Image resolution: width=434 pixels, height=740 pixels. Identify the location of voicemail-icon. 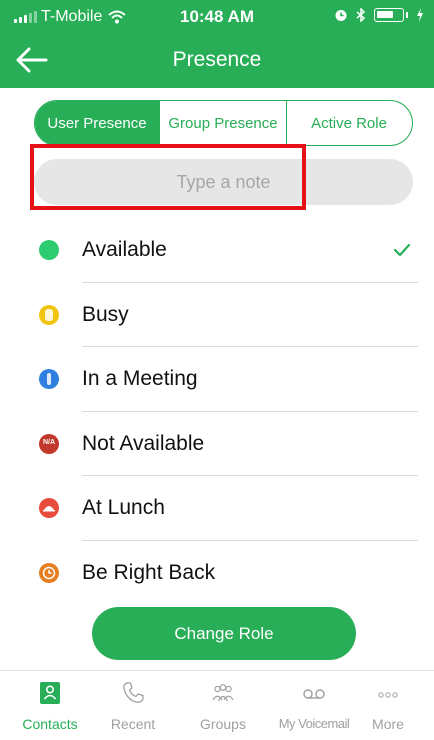
(314, 694).